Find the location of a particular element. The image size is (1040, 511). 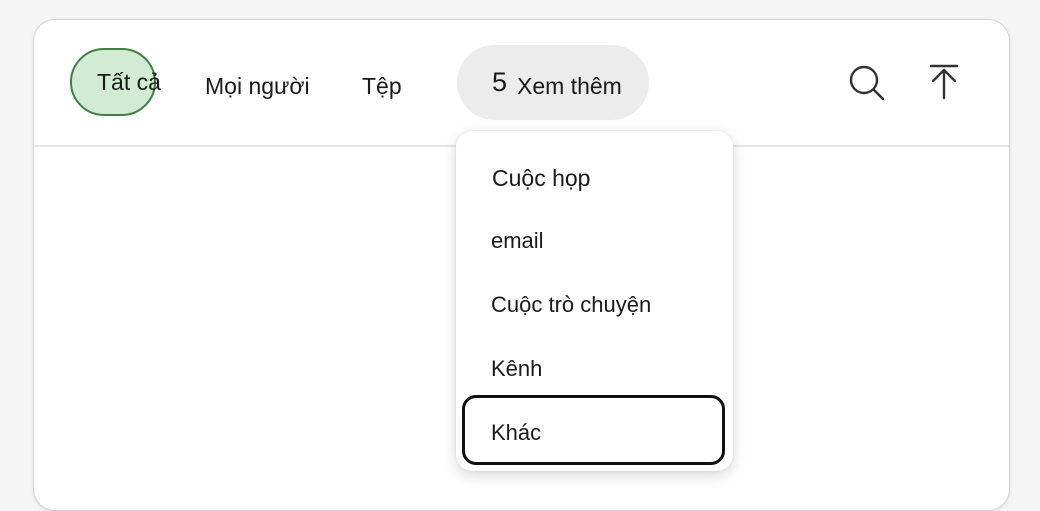

menu-item-chats: Cuộc trò chuyện is located at coordinates (593, 305).